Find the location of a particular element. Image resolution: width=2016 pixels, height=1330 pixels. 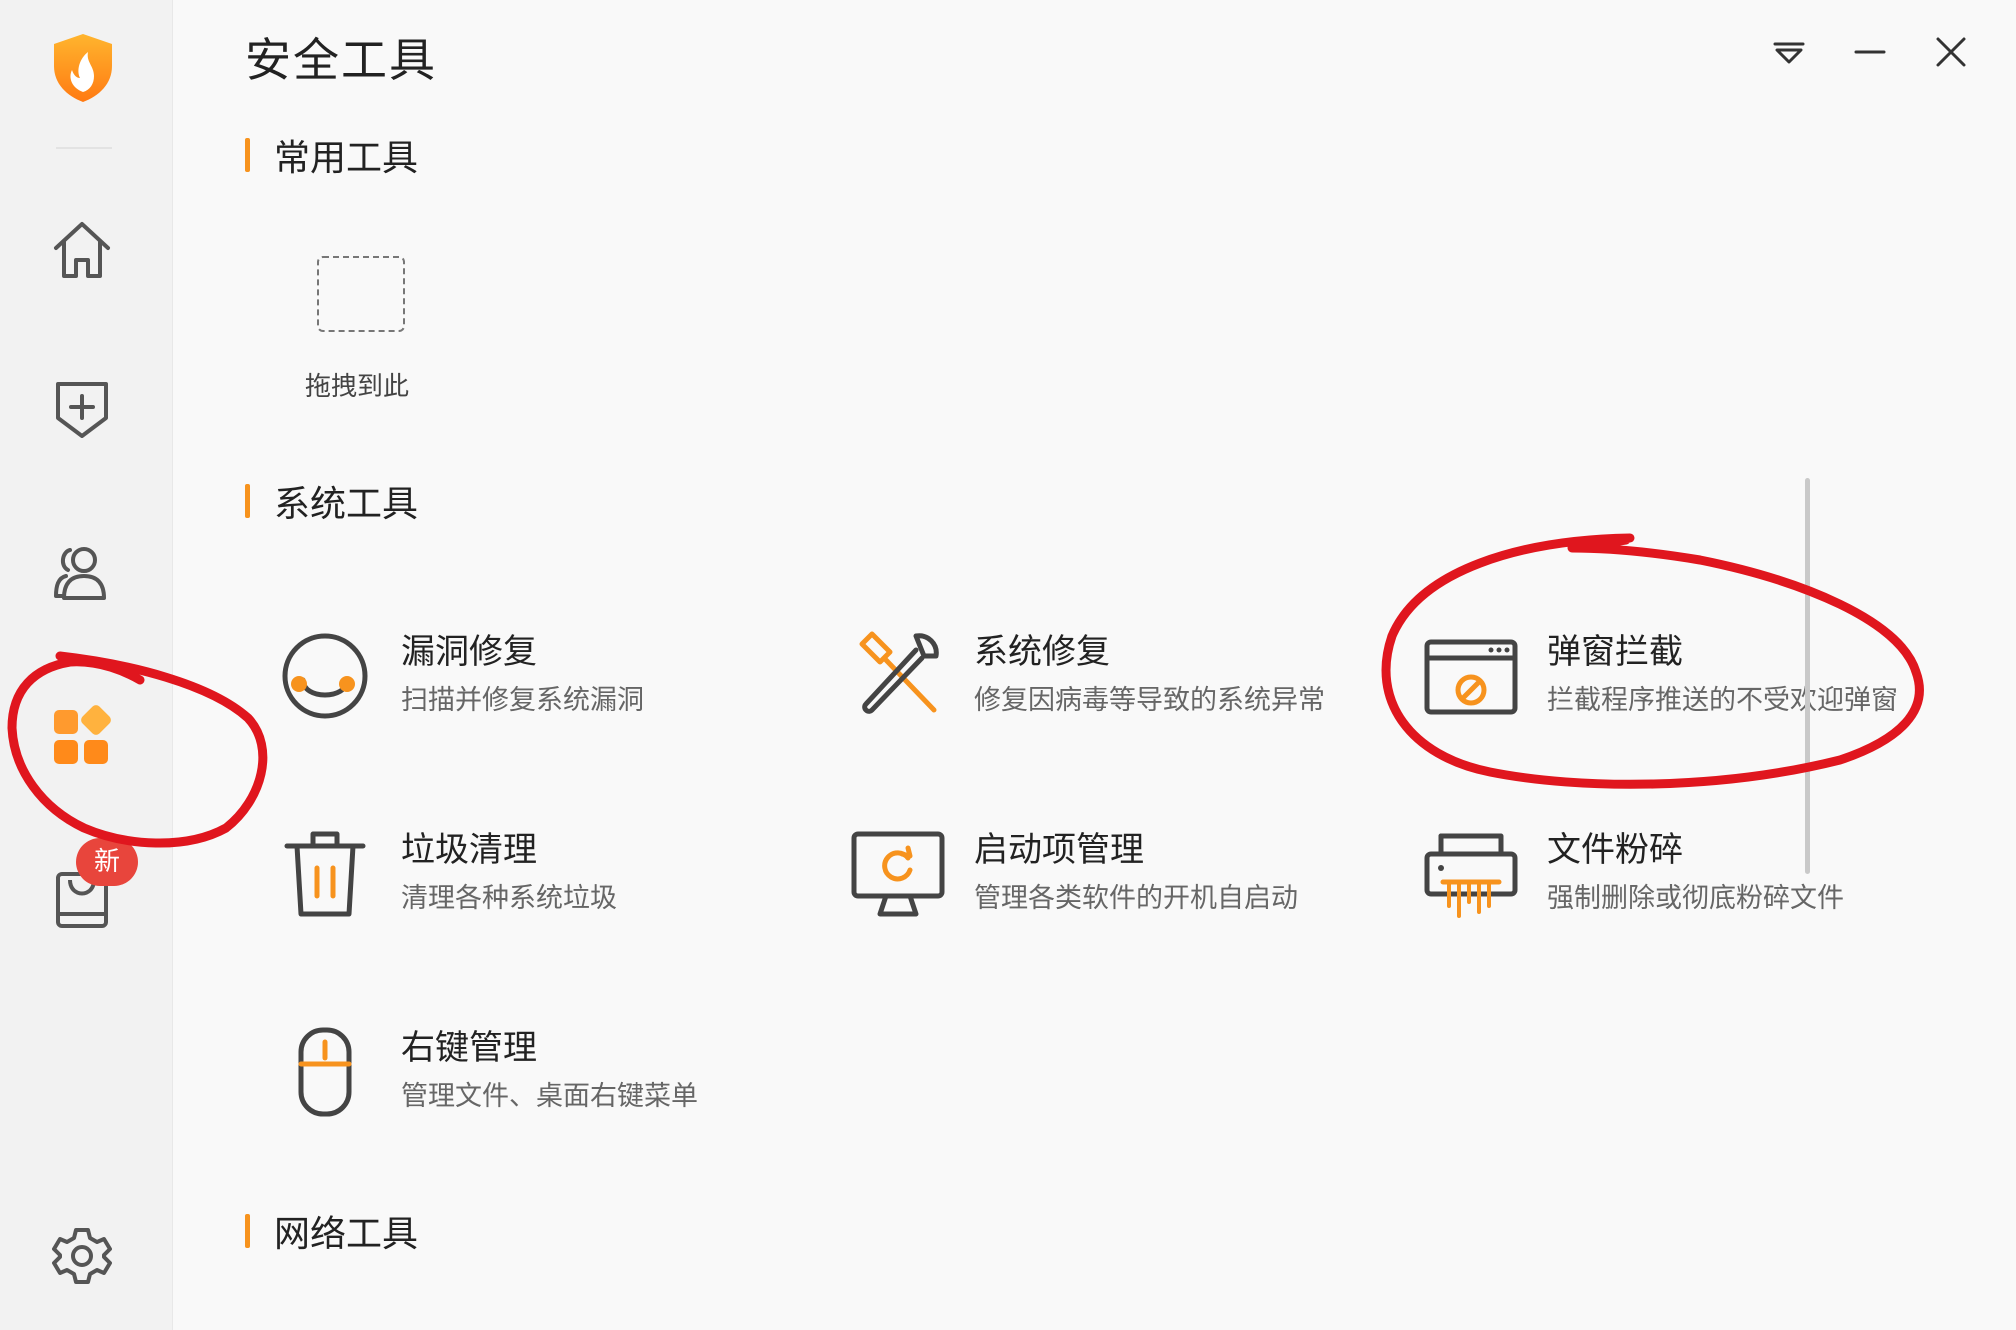

nav-protection is located at coordinates (82, 410).